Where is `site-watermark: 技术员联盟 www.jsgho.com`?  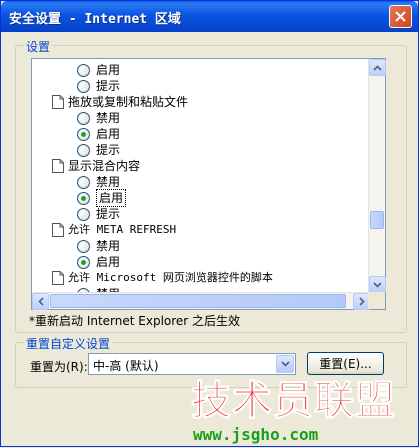
site-watermark: 技术员联盟 www.jsgho.com is located at coordinates (305, 413).